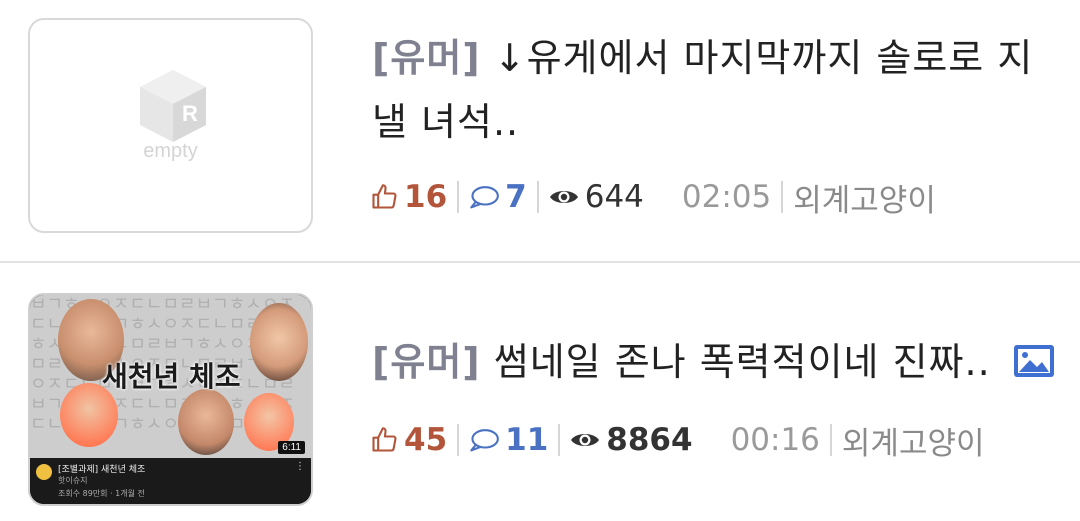 This screenshot has width=1080, height=521. I want to click on channel-avatar, so click(44, 472).